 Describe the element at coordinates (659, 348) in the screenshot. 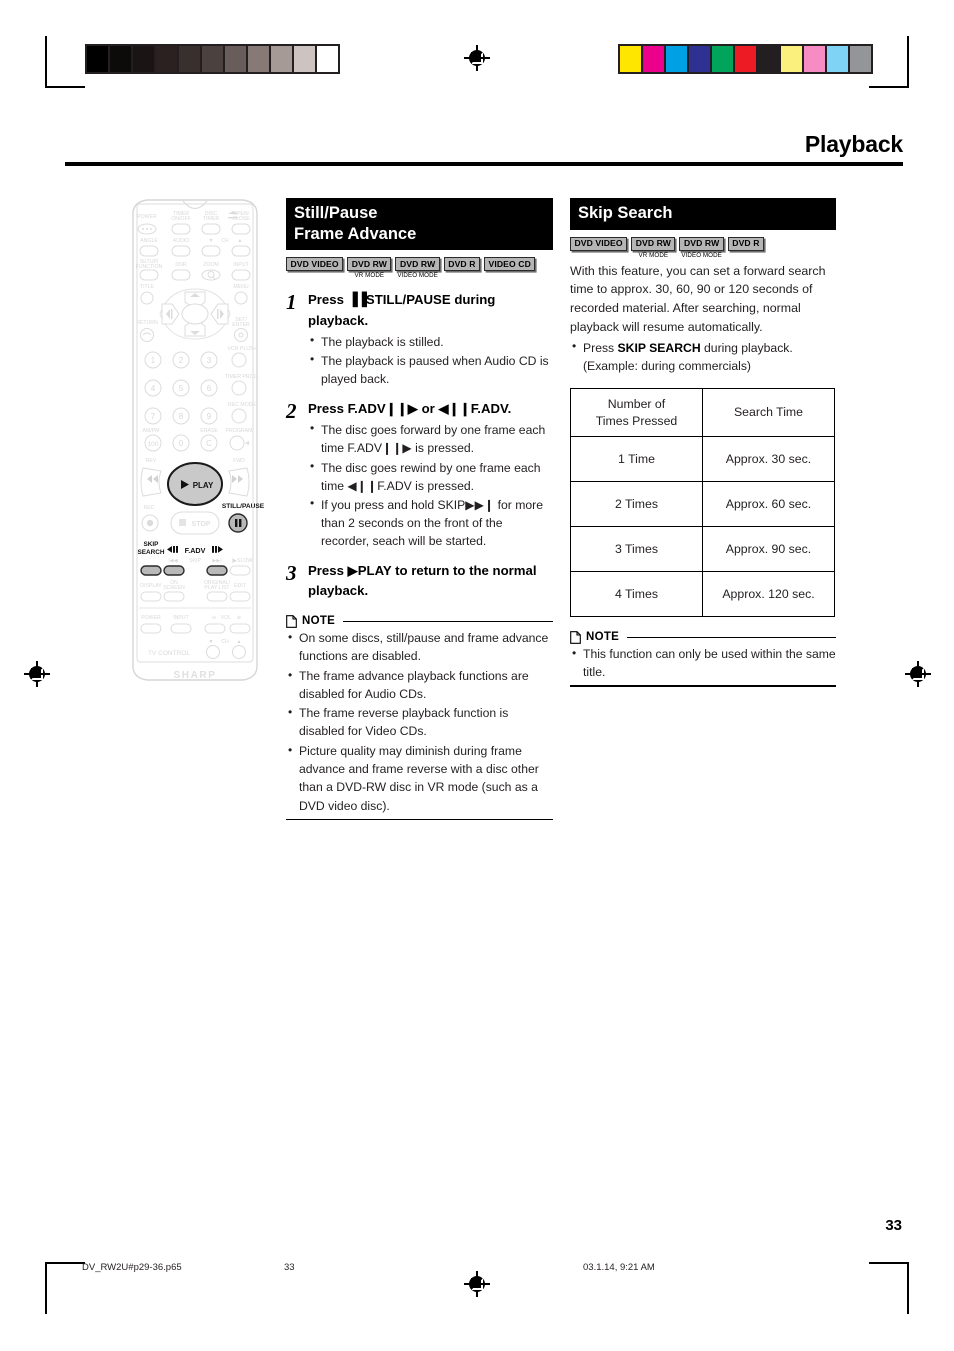

I see `skip-search-key-label: SKIP SEARCH` at that location.